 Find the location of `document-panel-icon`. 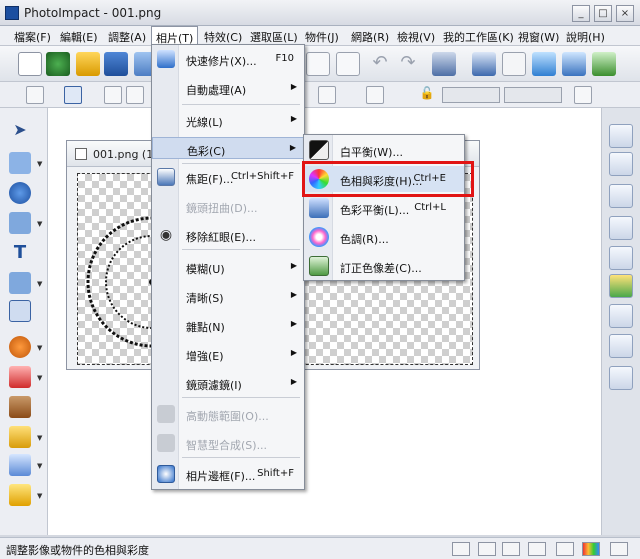

document-panel-icon is located at coordinates (621, 258).